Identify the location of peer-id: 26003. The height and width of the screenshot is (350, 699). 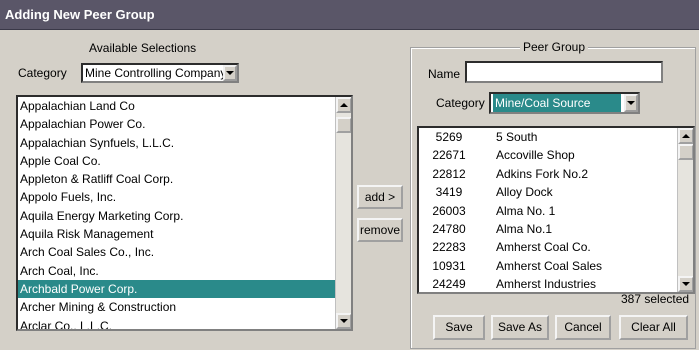
(449, 210).